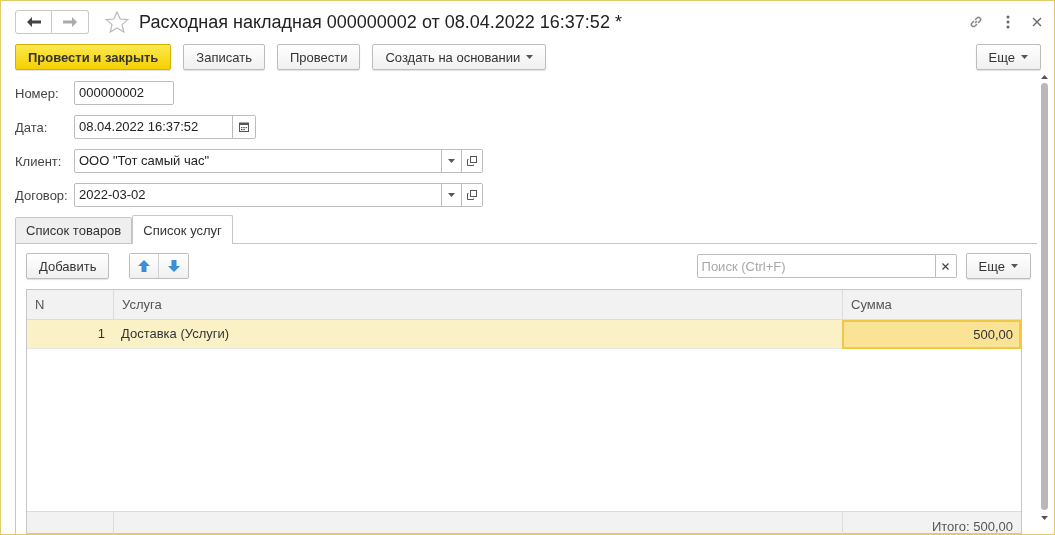 Image resolution: width=1055 pixels, height=535 pixels. I want to click on calendar-icon, so click(244, 127).